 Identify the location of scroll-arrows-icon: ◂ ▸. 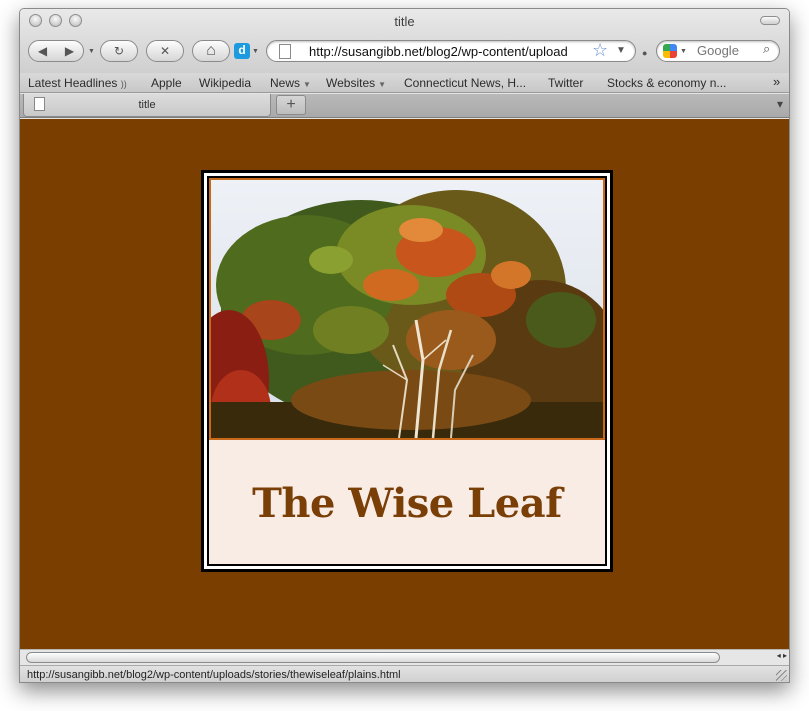
(782, 655).